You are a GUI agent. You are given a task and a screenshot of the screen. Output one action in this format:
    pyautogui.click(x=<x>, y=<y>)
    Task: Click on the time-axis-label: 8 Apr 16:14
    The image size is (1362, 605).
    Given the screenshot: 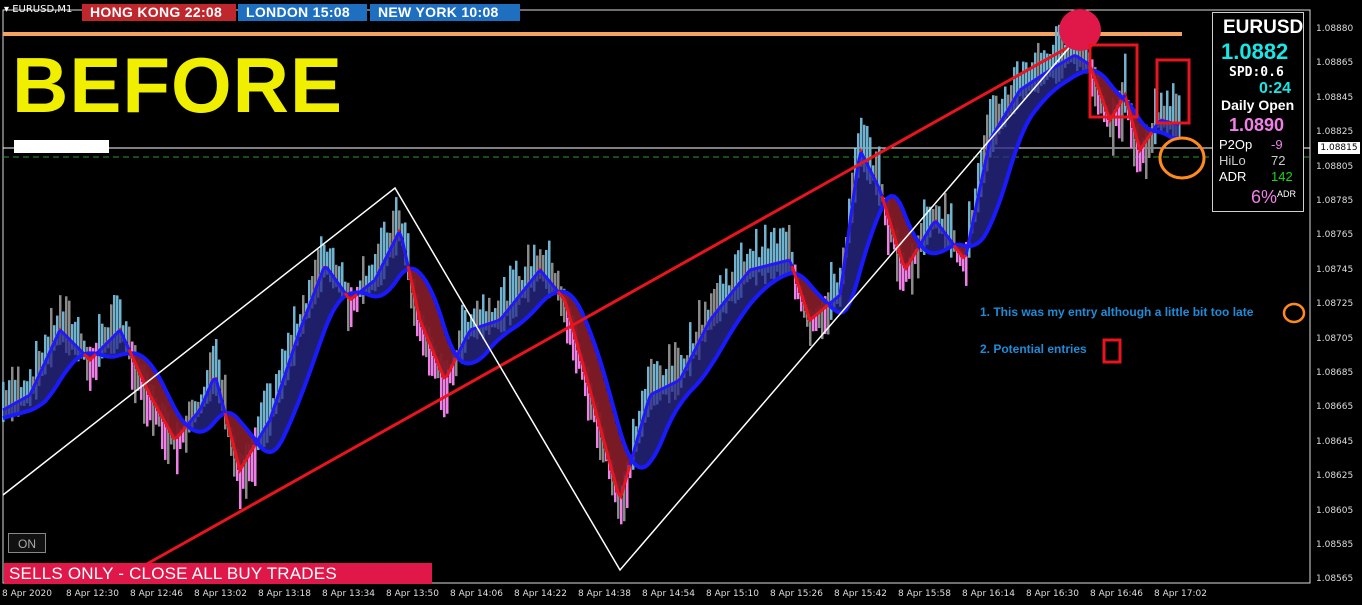 What is the action you would take?
    pyautogui.click(x=988, y=594)
    